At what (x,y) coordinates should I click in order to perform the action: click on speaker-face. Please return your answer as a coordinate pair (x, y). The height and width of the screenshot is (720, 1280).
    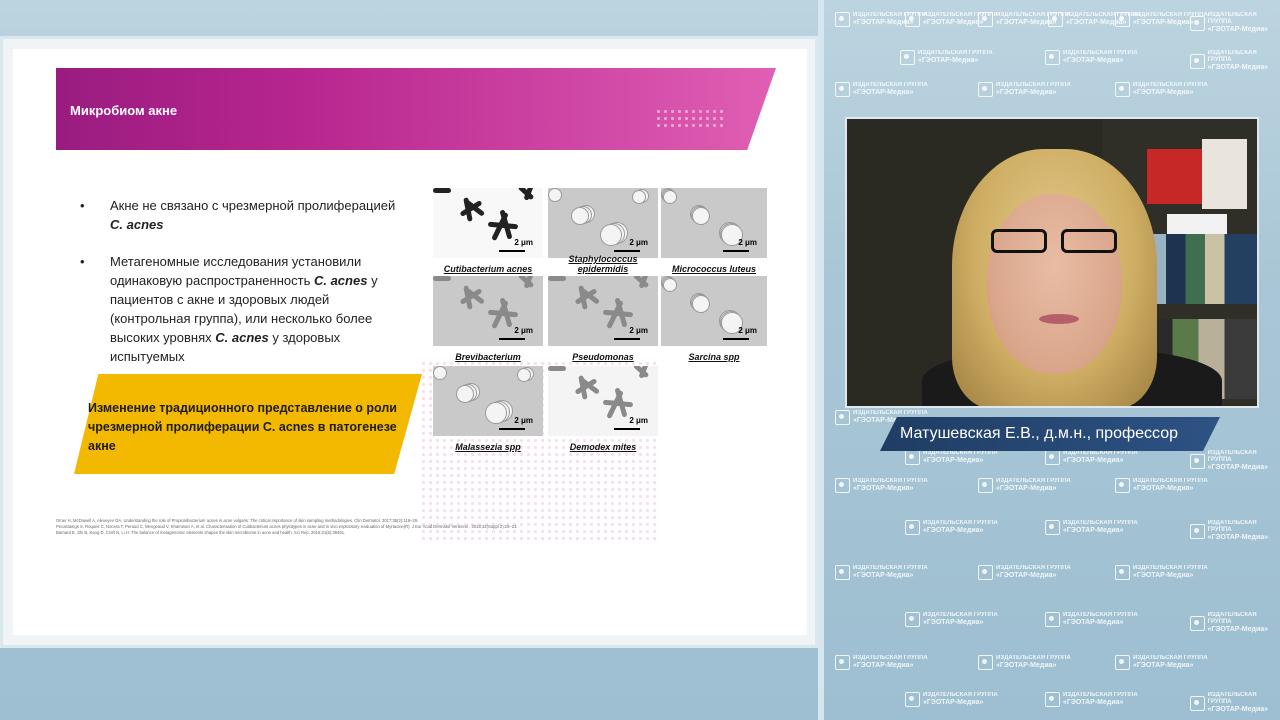
    Looking at the image, I should click on (1054, 284).